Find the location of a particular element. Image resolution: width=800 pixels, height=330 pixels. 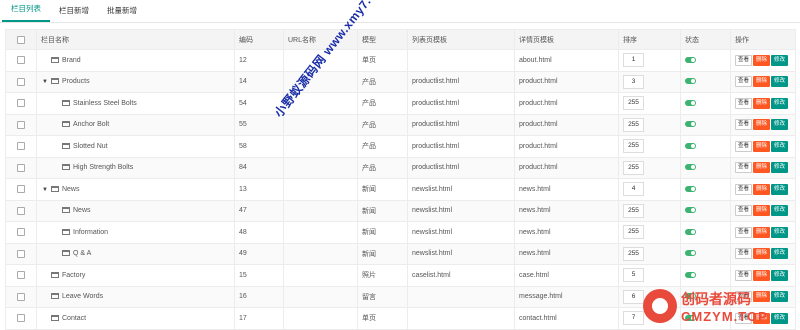

cell-name: Factory is located at coordinates (135, 275).